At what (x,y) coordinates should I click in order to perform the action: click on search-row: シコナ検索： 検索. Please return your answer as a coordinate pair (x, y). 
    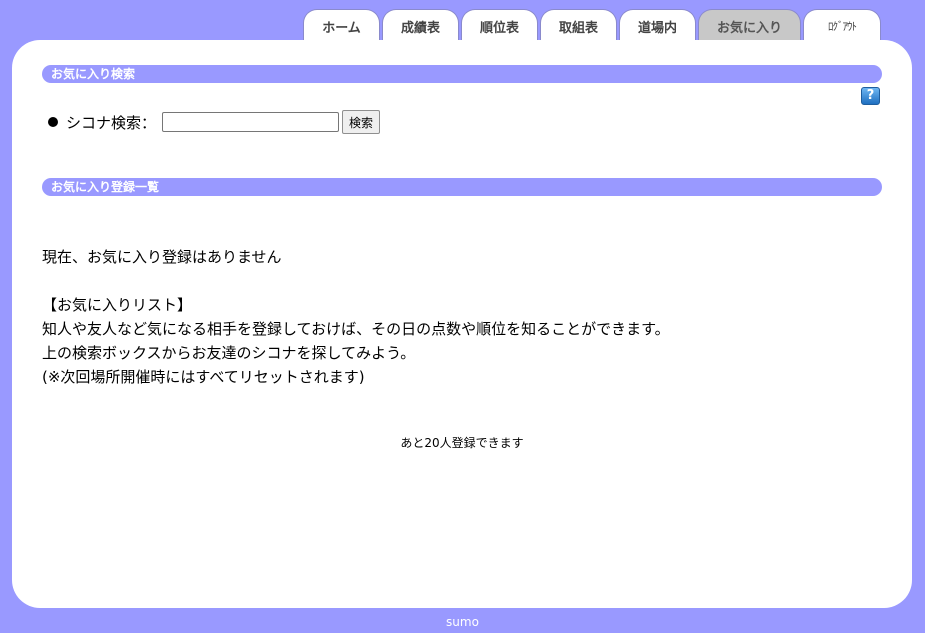
    Looking at the image, I should click on (214, 122).